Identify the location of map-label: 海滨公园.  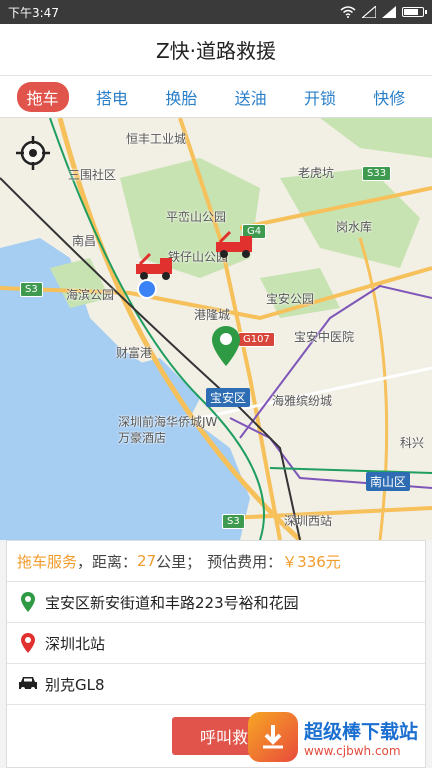
(90, 295).